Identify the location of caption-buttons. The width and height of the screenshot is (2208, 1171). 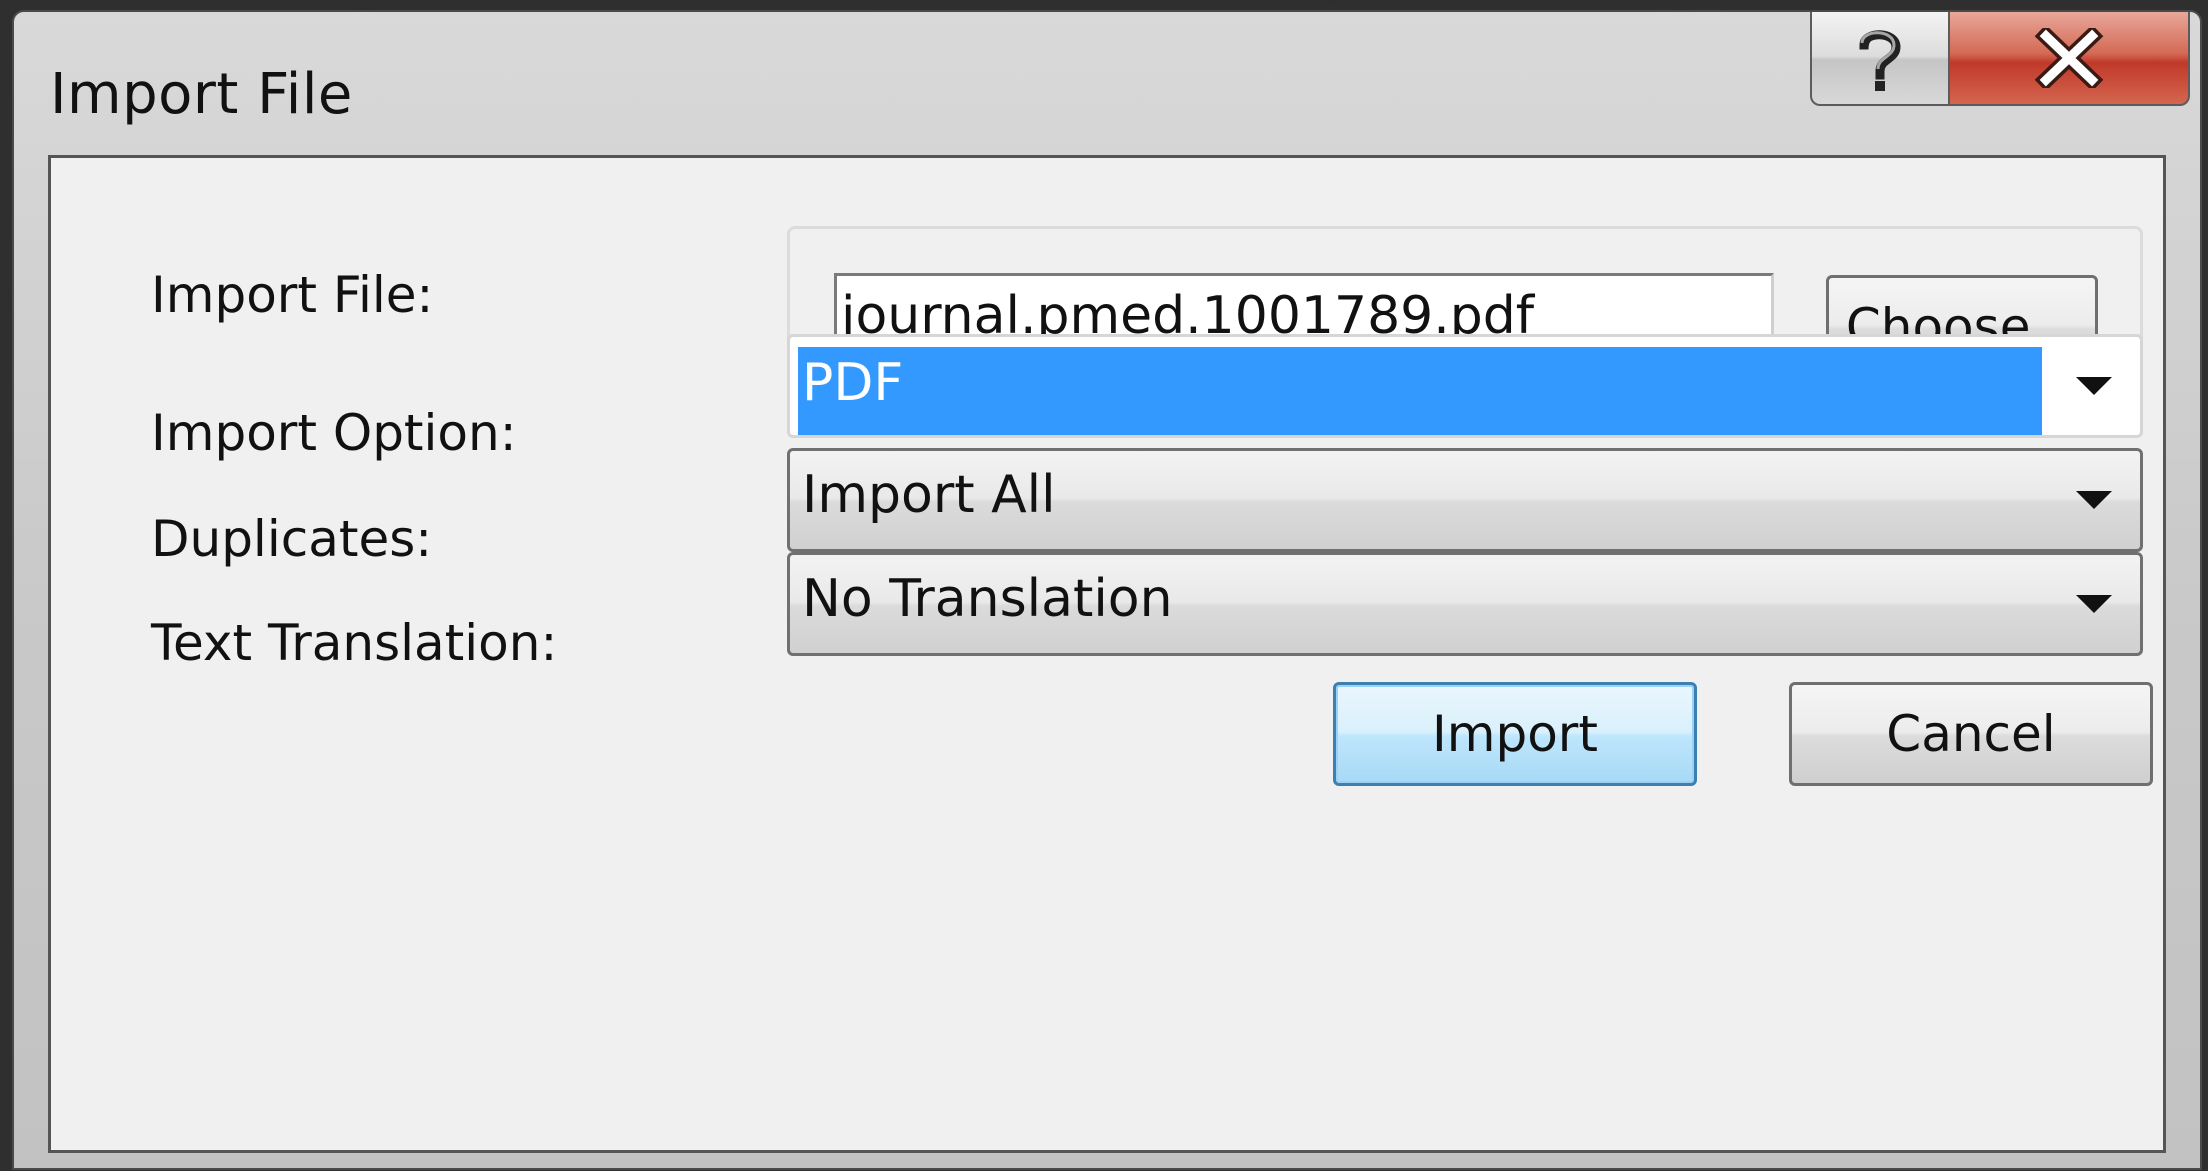
(2000, 59).